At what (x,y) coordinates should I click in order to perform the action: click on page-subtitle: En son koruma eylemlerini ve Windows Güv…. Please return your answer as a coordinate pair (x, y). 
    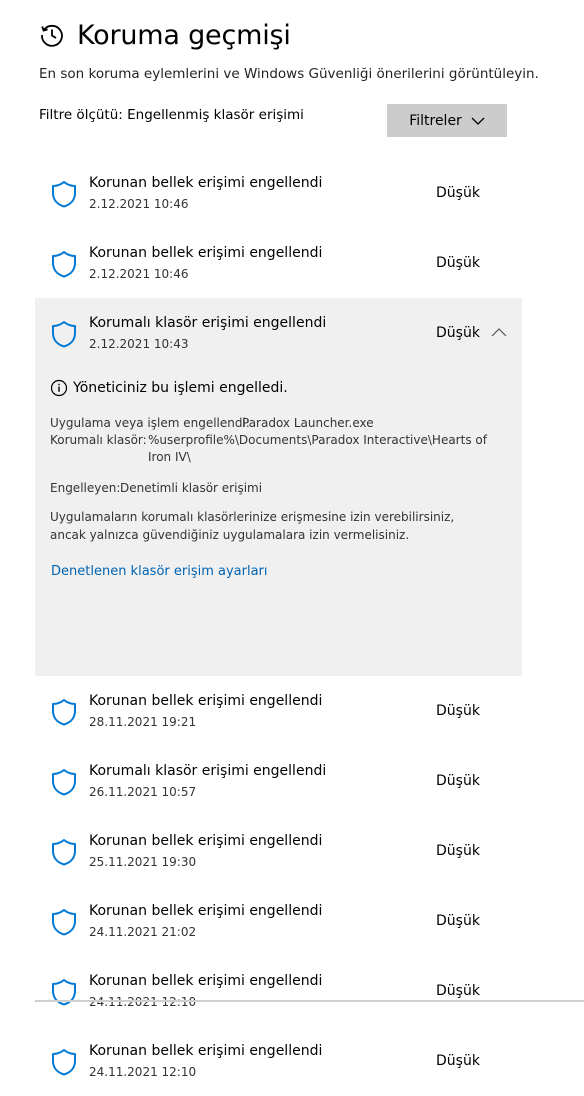
    Looking at the image, I should click on (289, 74).